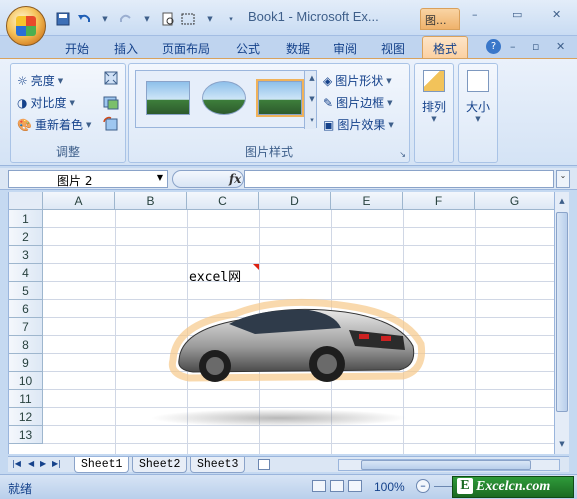  I want to click on horizontal-scrollbar, so click(449, 465).